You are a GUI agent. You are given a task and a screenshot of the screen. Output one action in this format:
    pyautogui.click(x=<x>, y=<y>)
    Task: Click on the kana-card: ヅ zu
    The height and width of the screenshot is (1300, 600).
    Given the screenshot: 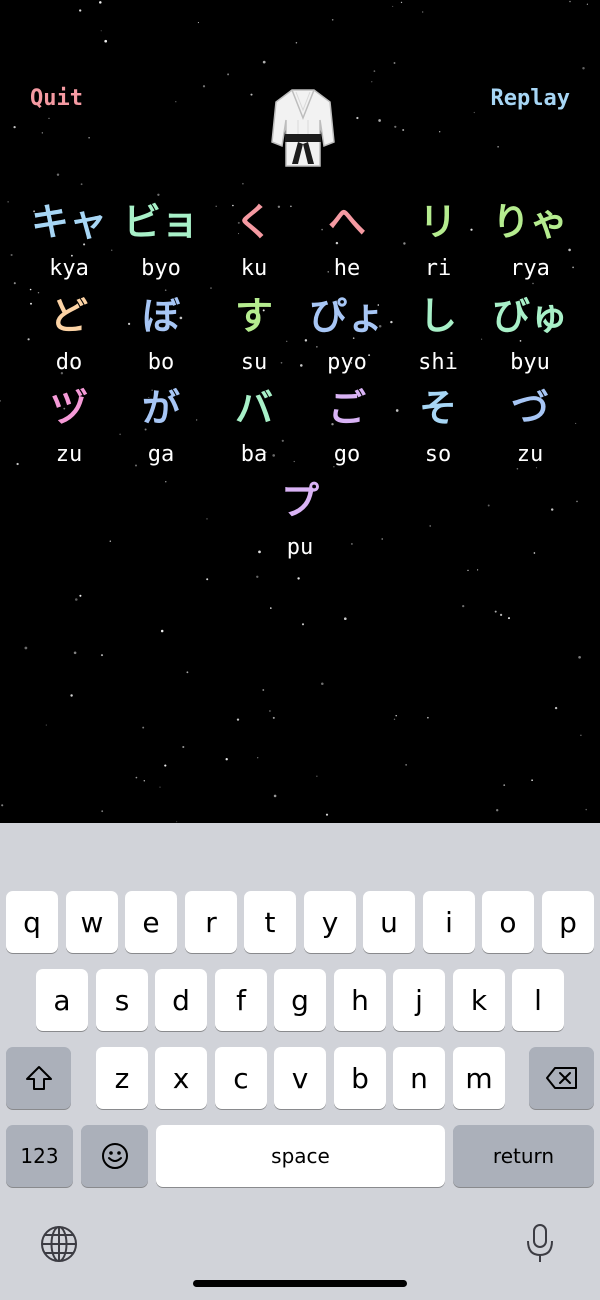 What is the action you would take?
    pyautogui.click(x=69, y=427)
    